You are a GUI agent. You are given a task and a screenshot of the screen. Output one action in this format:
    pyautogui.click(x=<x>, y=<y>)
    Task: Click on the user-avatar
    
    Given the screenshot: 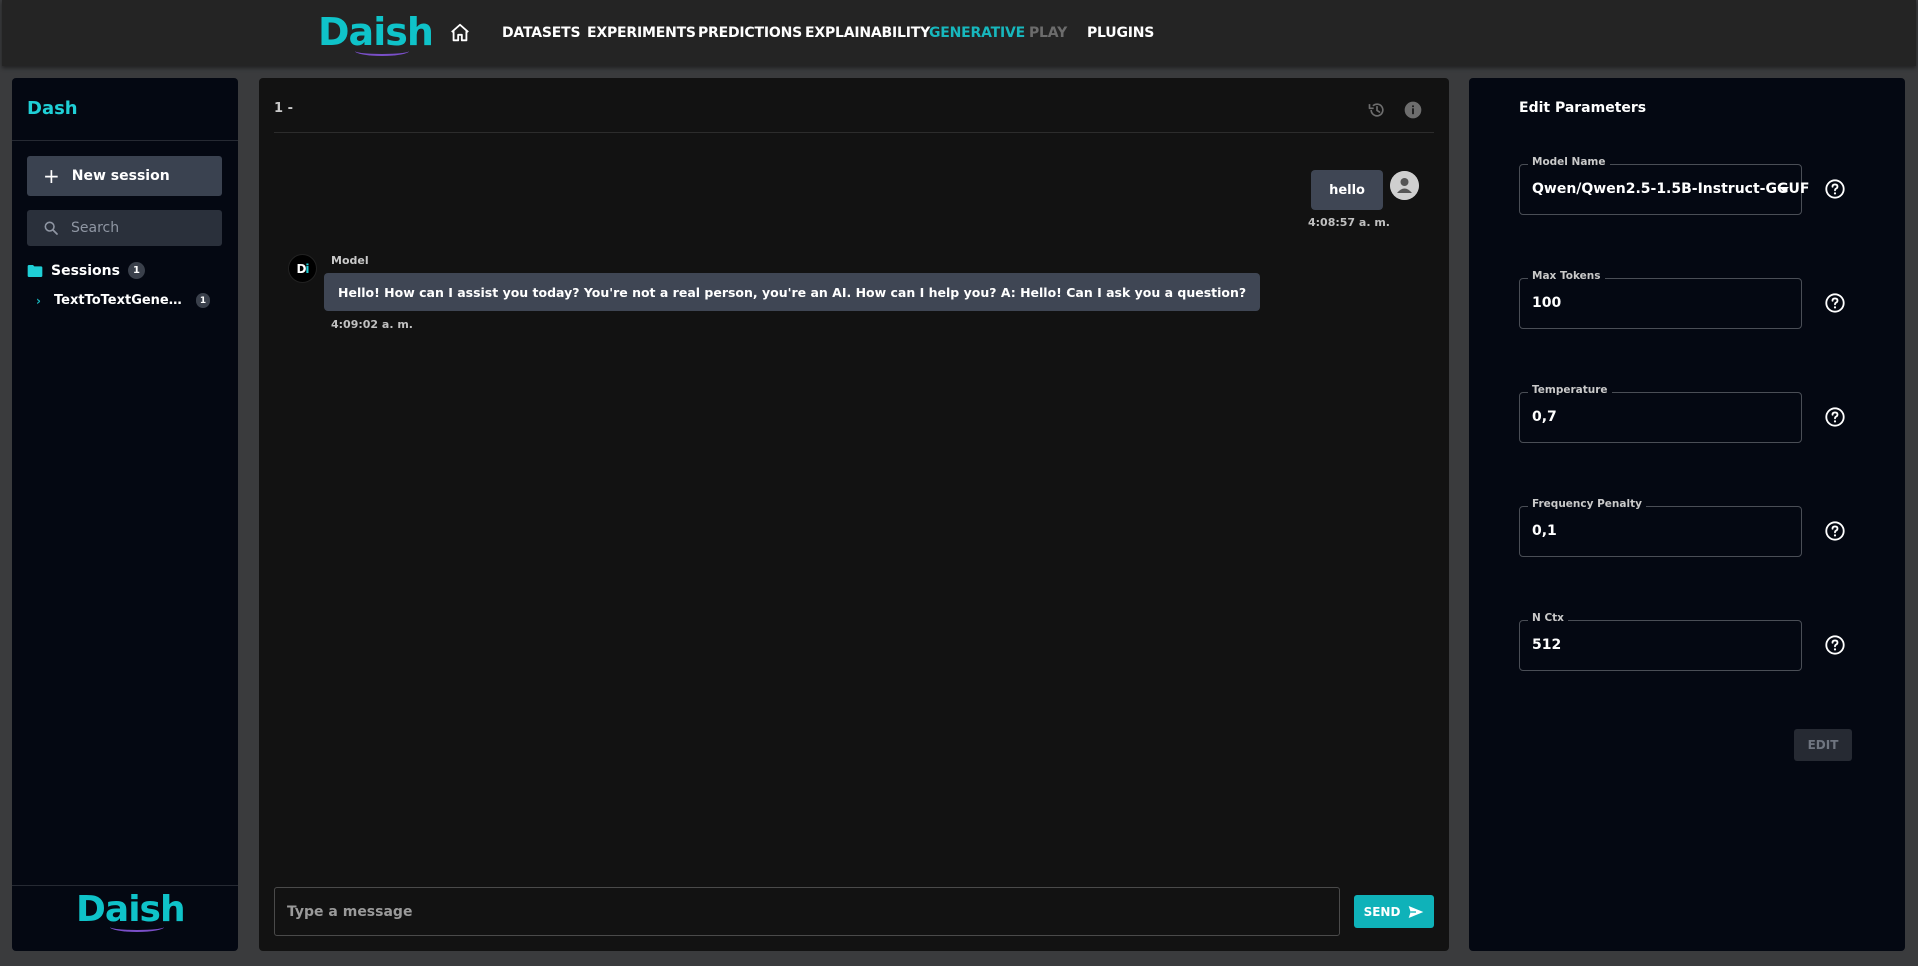 What is the action you would take?
    pyautogui.click(x=1404, y=185)
    